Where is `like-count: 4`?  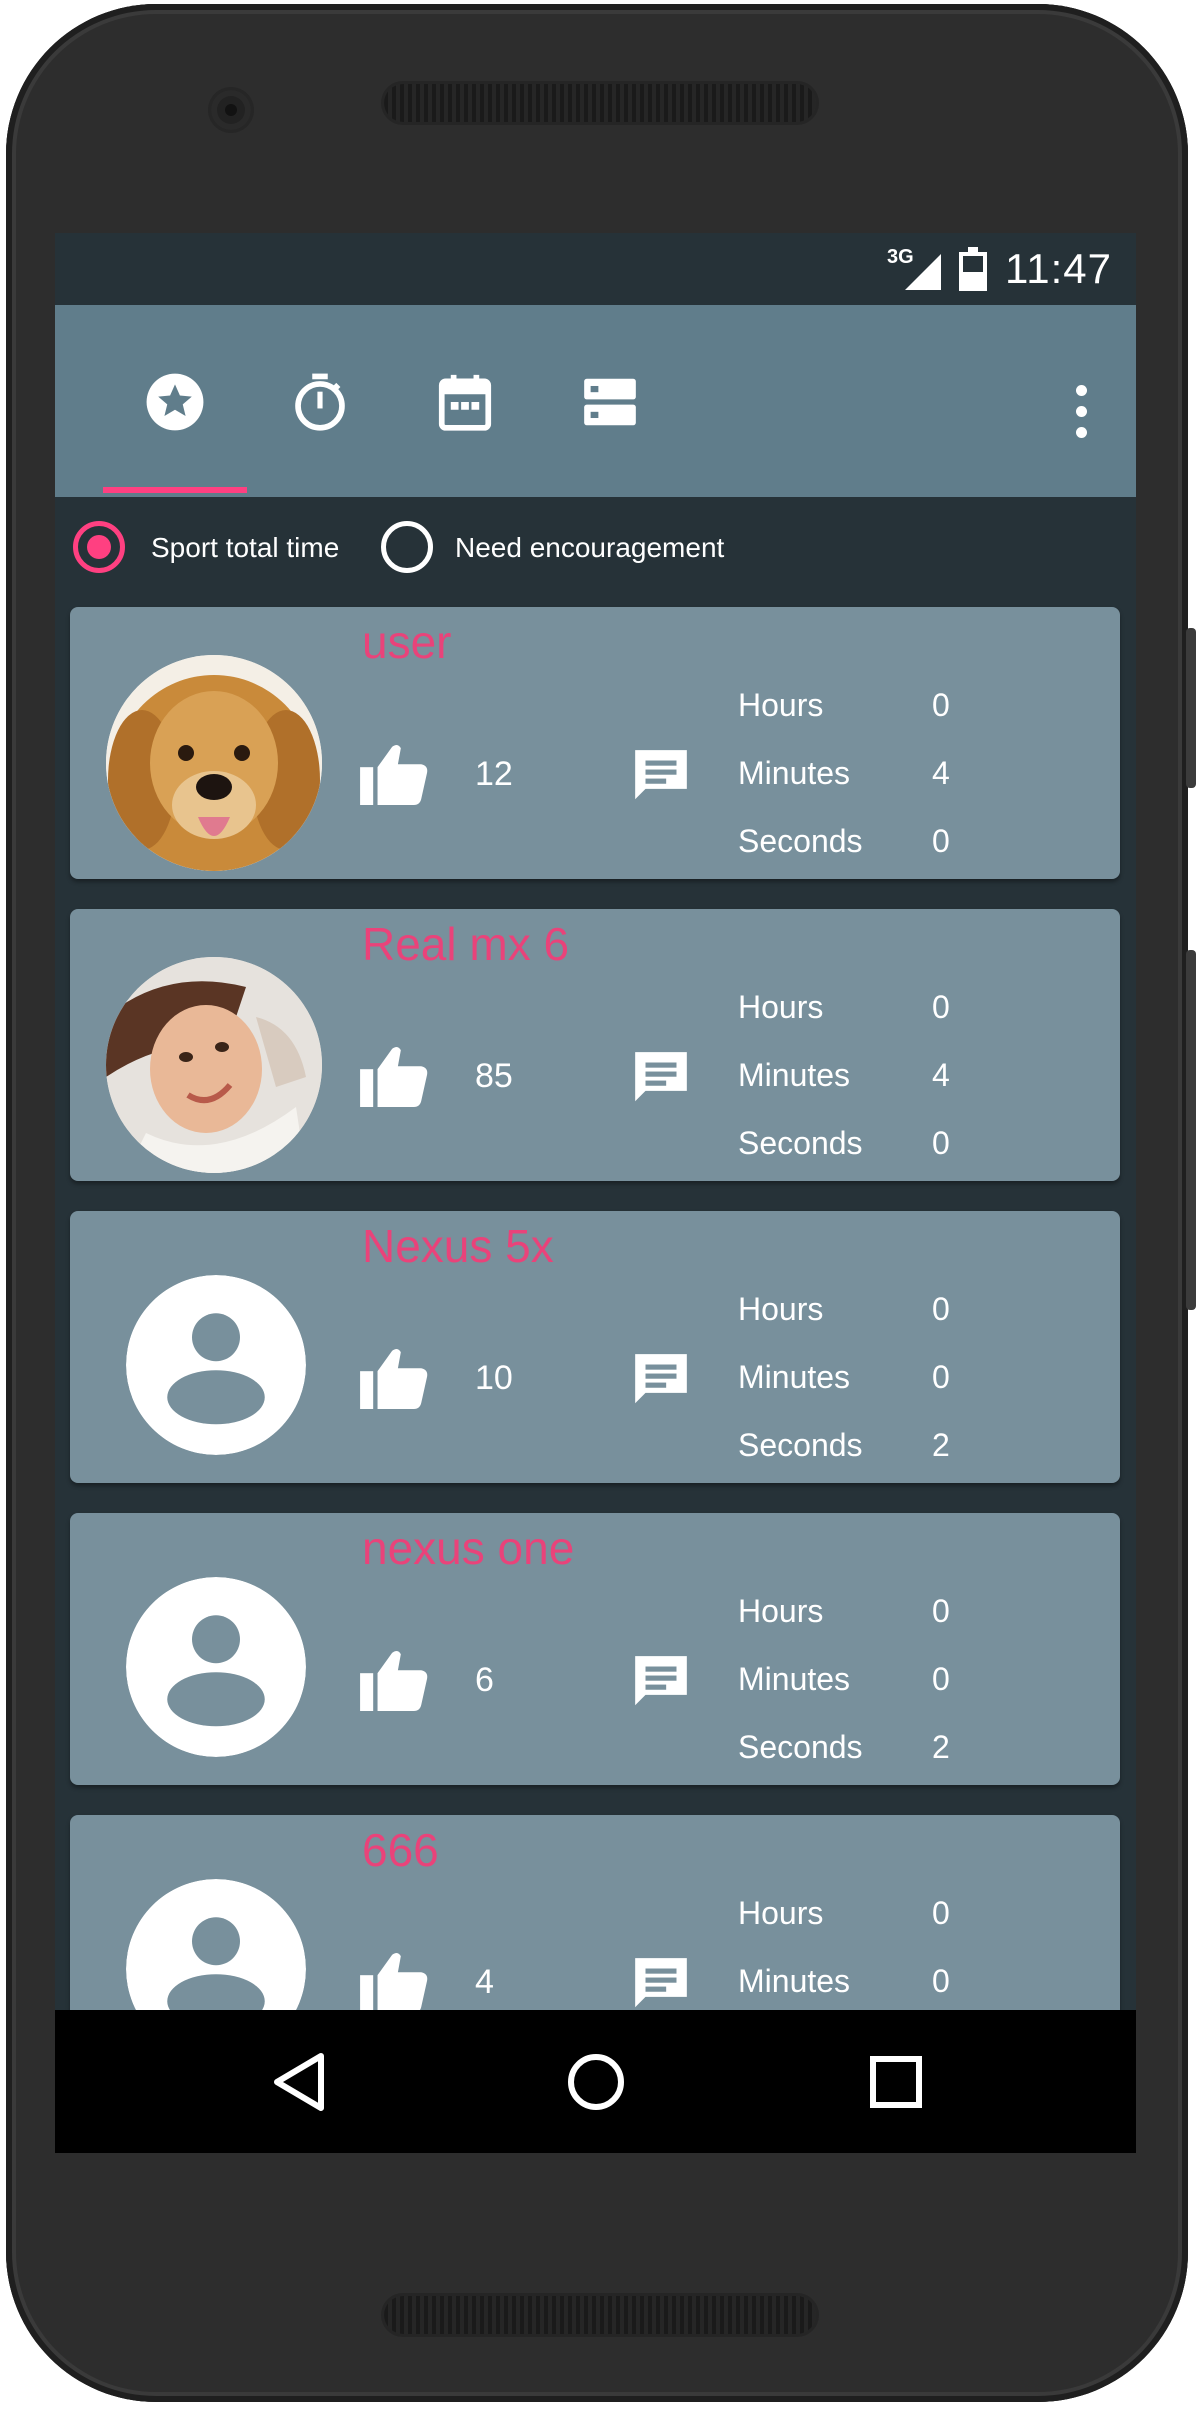
like-count: 4 is located at coordinates (484, 1982).